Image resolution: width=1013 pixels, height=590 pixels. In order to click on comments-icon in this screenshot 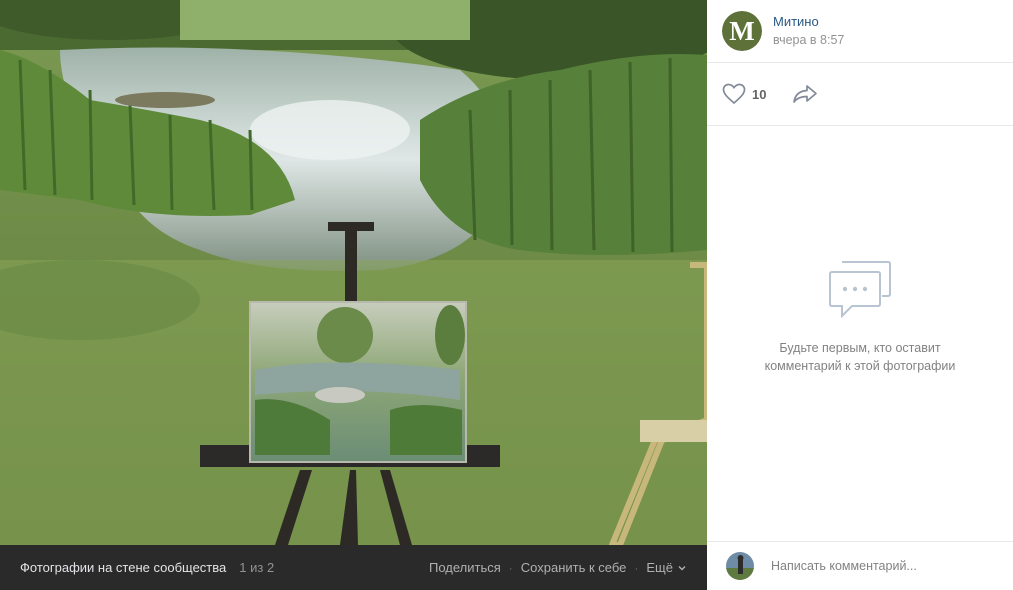, I will do `click(860, 289)`.